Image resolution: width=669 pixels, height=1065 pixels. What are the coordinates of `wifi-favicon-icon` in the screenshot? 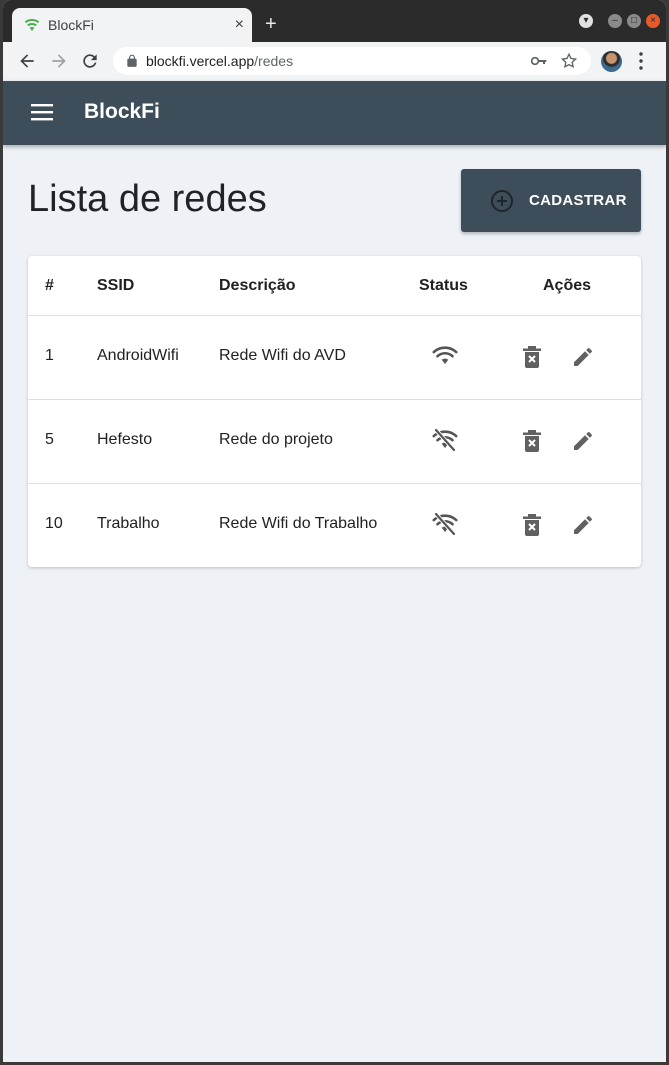 It's located at (32, 25).